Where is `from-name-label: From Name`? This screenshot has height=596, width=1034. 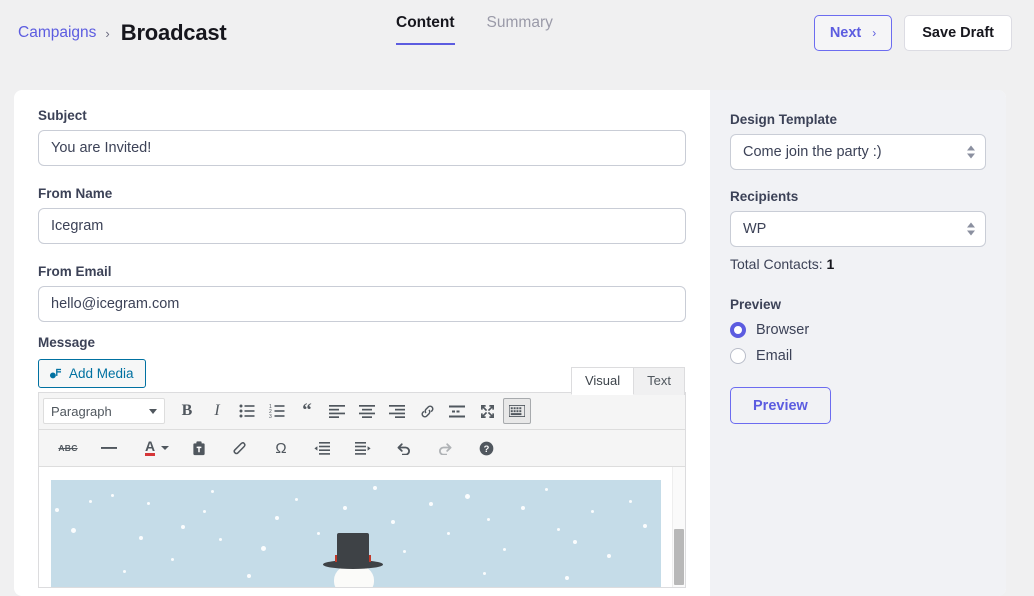
from-name-label: From Name is located at coordinates (75, 193).